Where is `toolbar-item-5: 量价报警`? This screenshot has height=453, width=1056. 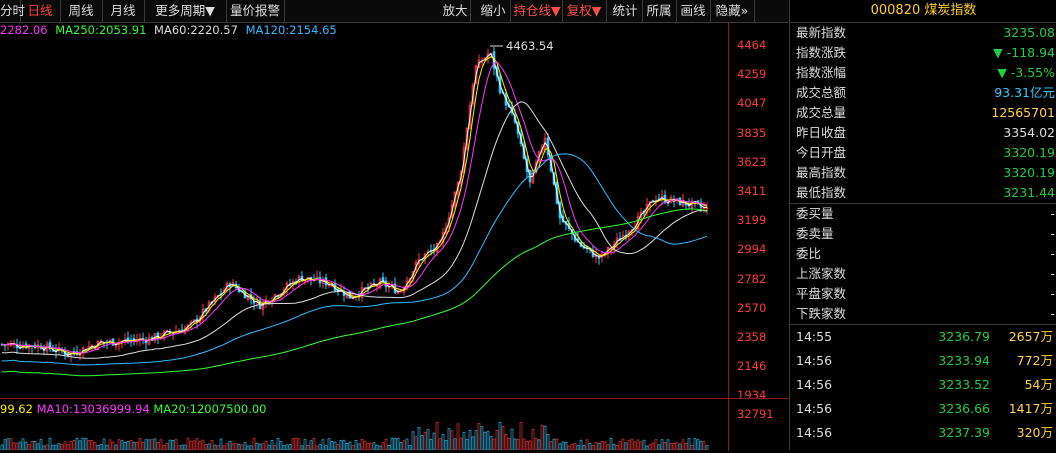
toolbar-item-5: 量价报警 is located at coordinates (255, 11).